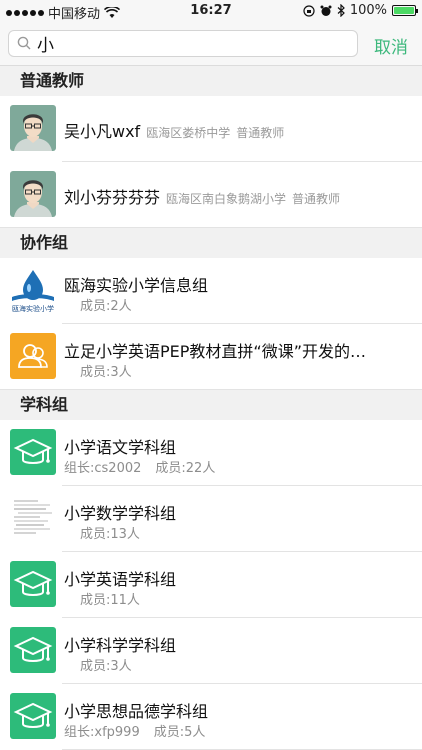 This screenshot has height=750, width=422. Describe the element at coordinates (326, 10) in the screenshot. I see `alarm-icon` at that location.